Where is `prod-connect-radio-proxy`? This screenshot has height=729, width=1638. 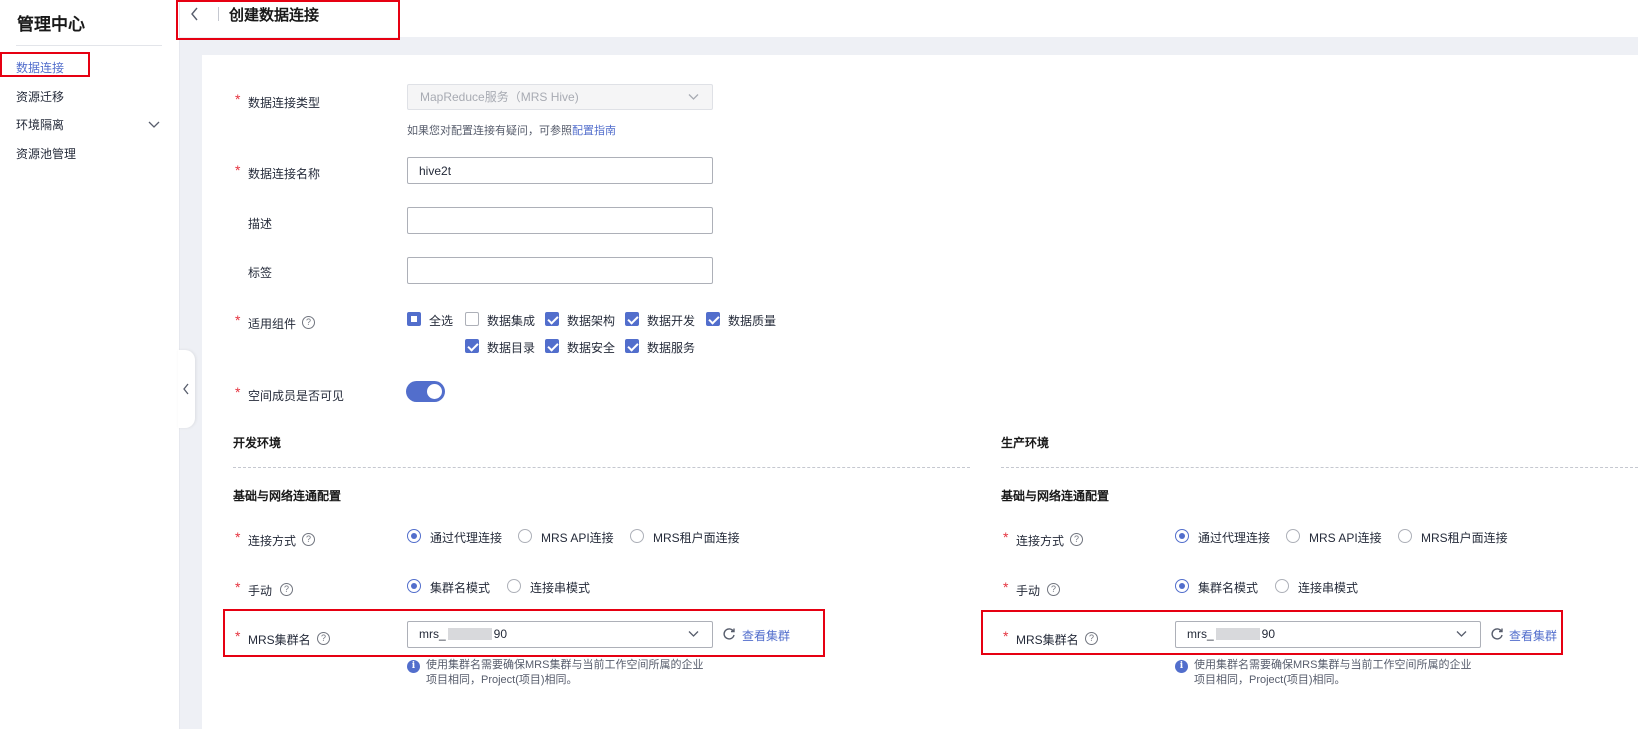
prod-connect-radio-proxy is located at coordinates (1182, 536).